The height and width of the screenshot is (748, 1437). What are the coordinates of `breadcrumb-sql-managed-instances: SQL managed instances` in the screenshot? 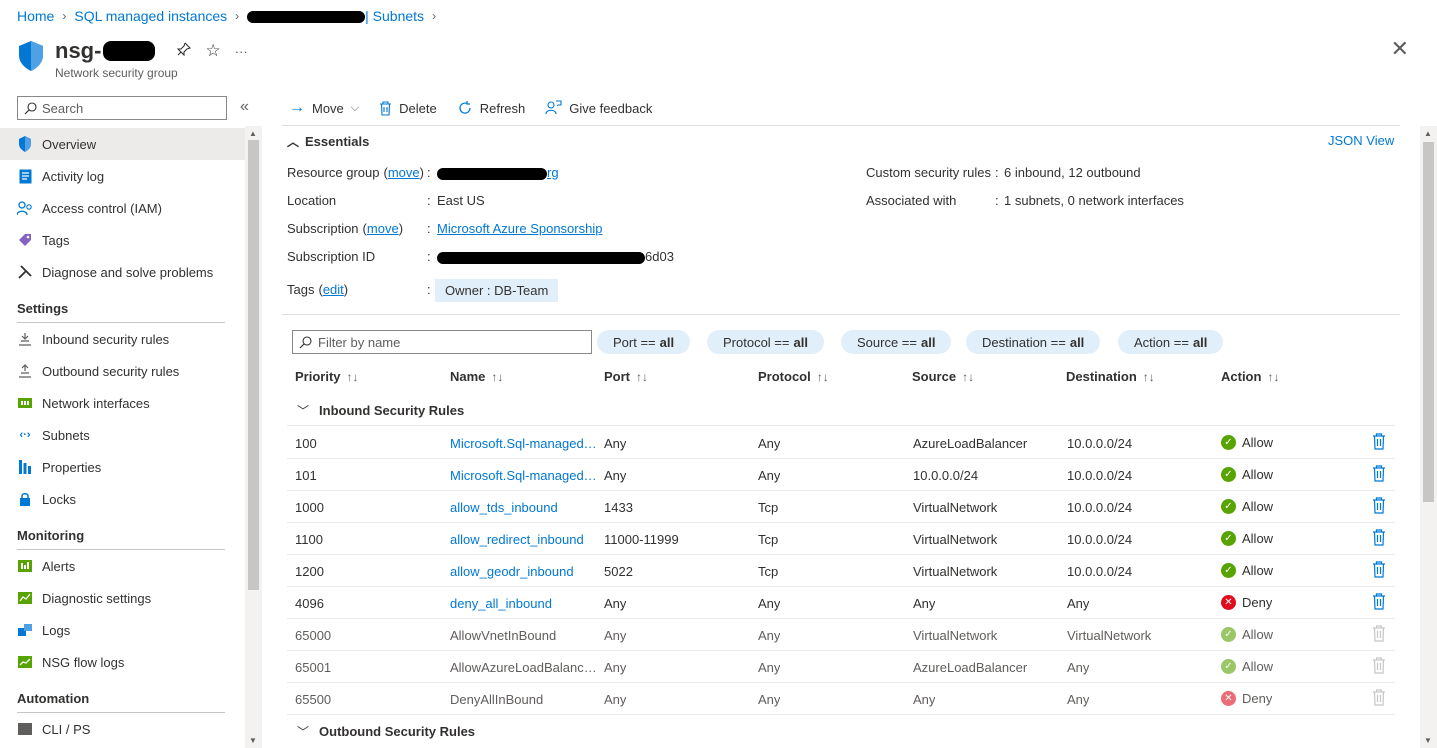 It's located at (150, 16).